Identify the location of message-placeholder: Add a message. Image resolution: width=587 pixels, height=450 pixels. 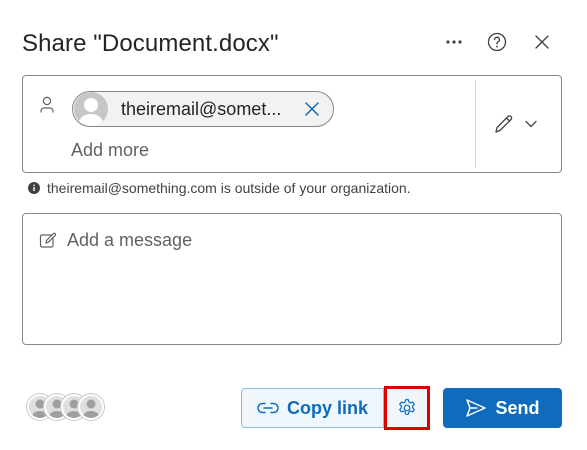
(130, 240).